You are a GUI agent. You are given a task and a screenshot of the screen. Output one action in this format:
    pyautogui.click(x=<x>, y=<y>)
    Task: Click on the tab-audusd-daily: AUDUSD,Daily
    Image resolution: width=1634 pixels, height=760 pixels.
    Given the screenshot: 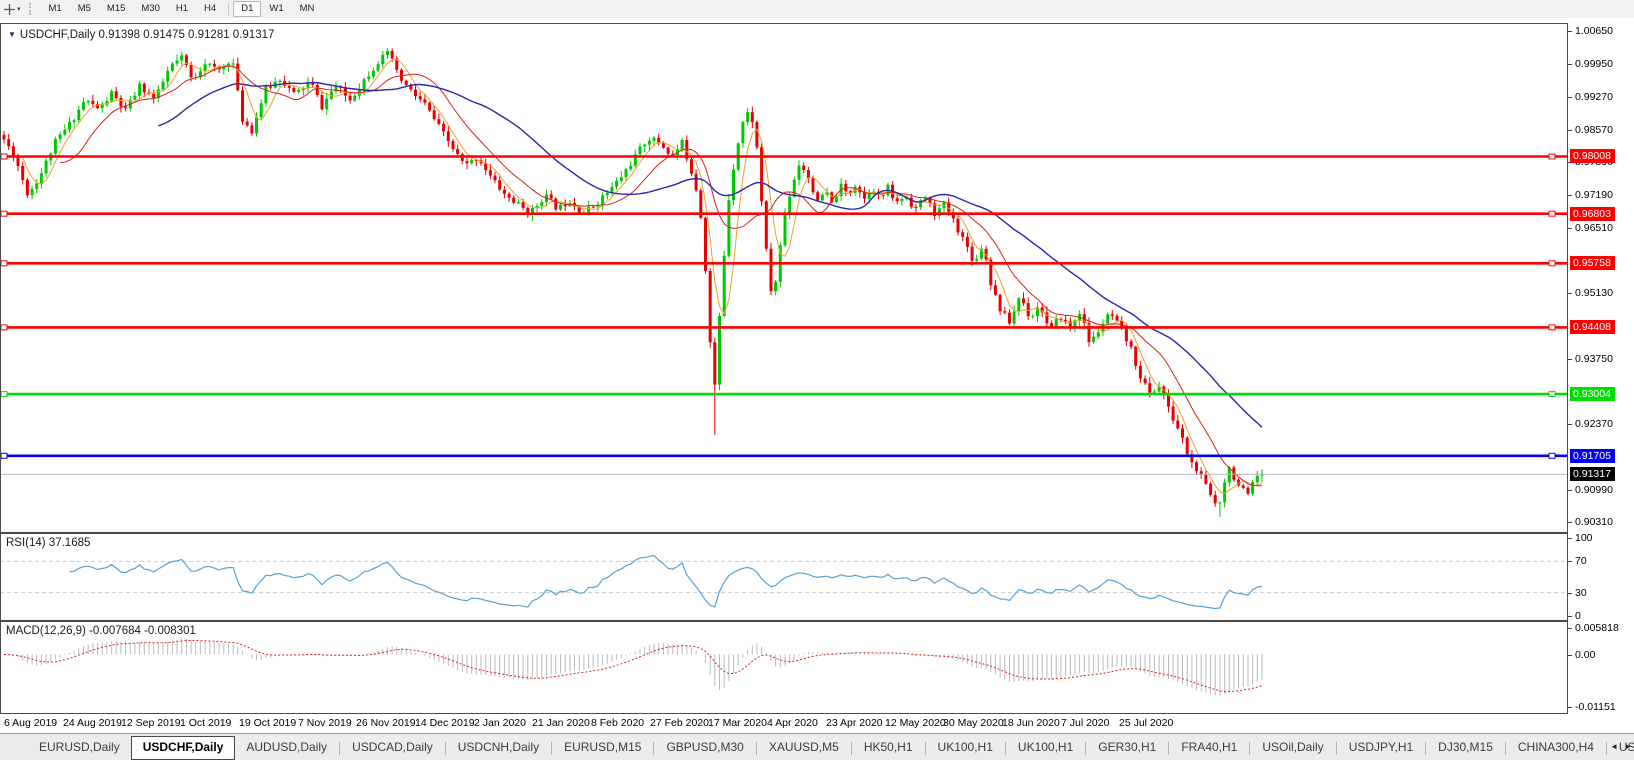 What is the action you would take?
    pyautogui.click(x=286, y=748)
    